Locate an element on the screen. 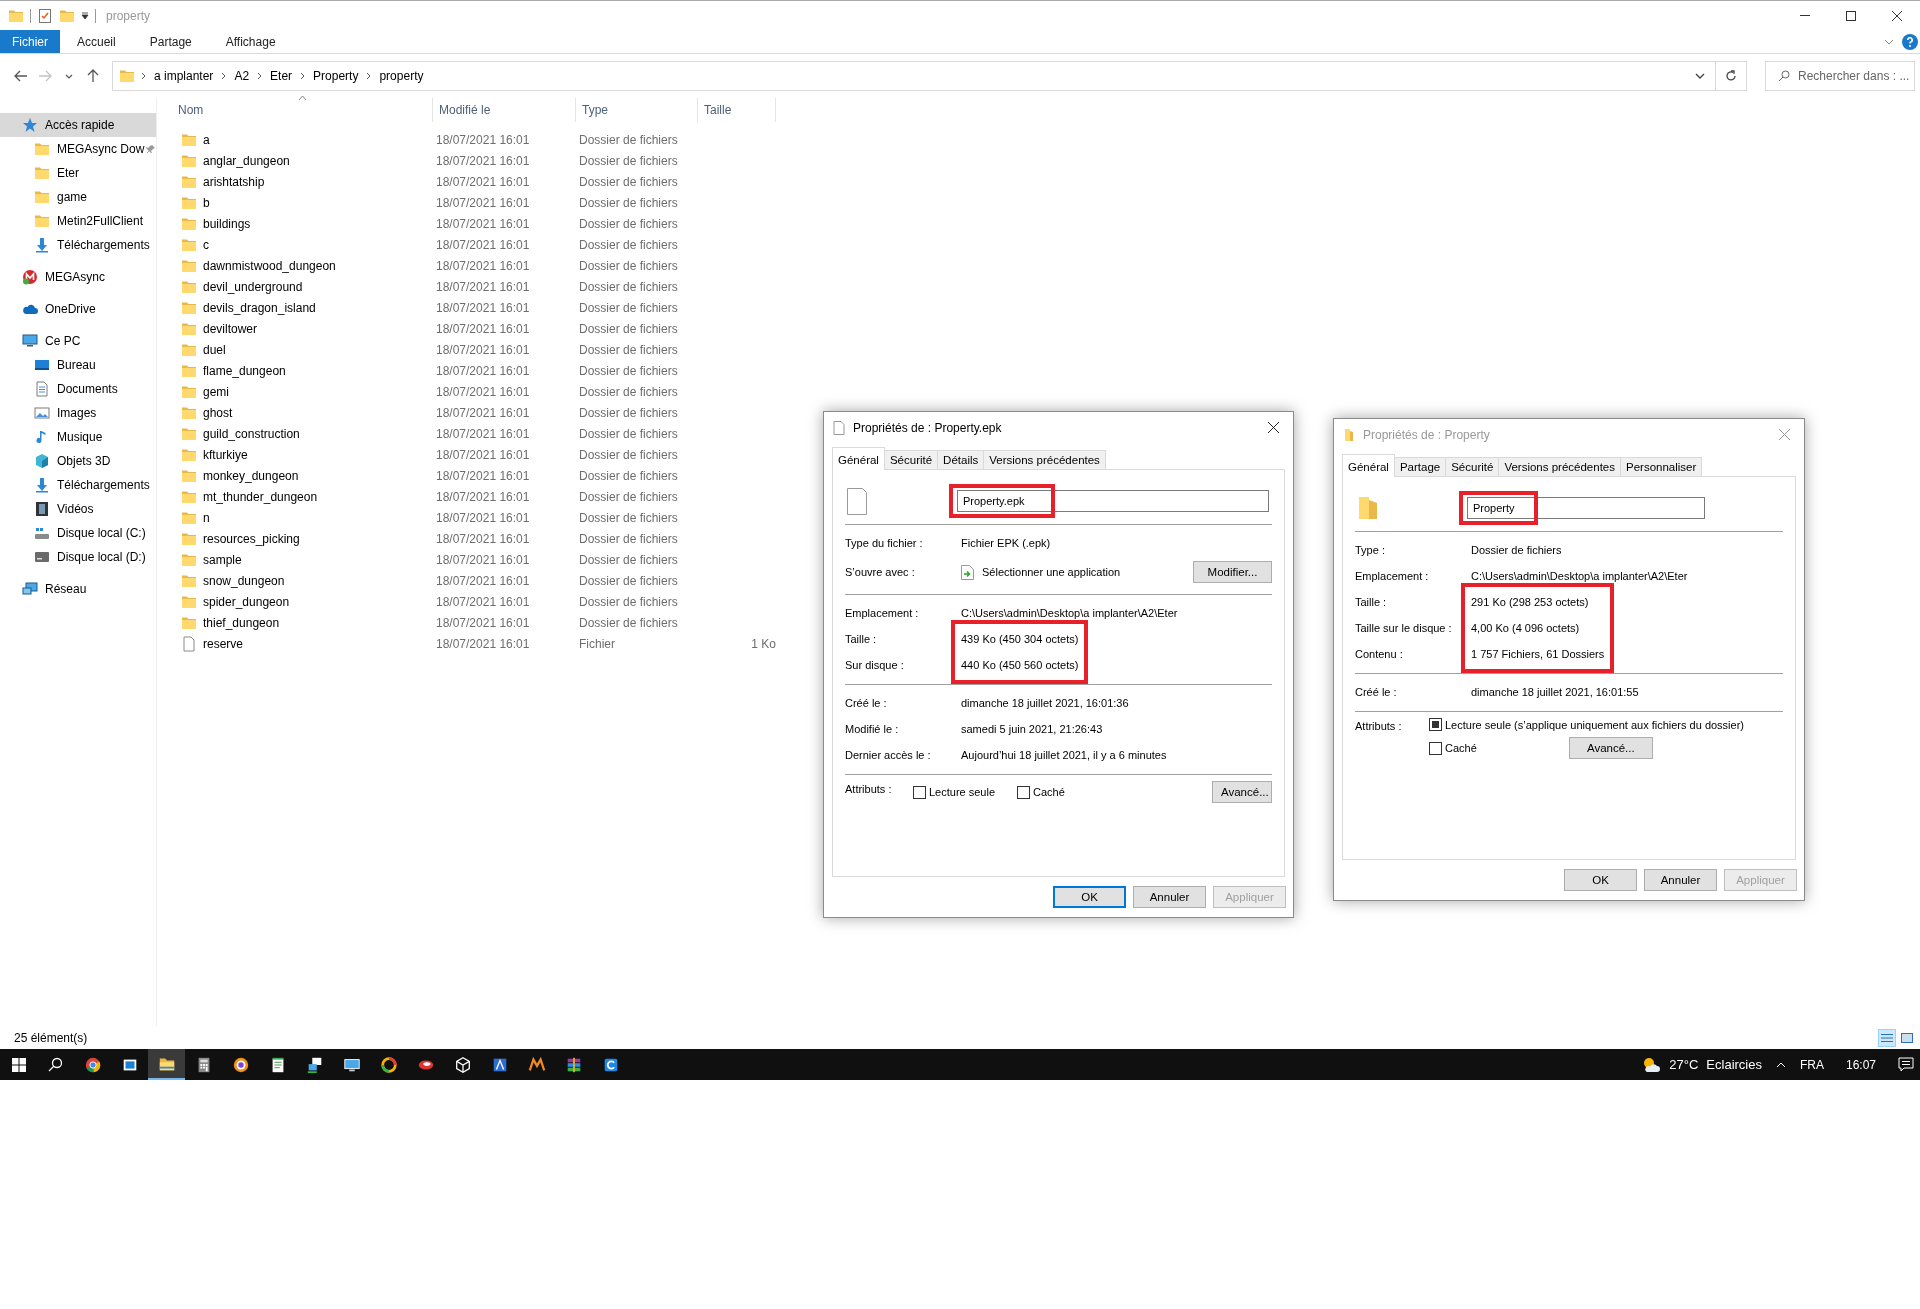  refresh-icon is located at coordinates (1731, 76).